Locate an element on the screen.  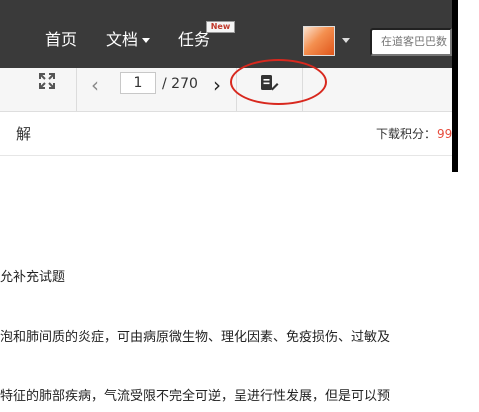
download-points-value: 99 is located at coordinates (444, 134).